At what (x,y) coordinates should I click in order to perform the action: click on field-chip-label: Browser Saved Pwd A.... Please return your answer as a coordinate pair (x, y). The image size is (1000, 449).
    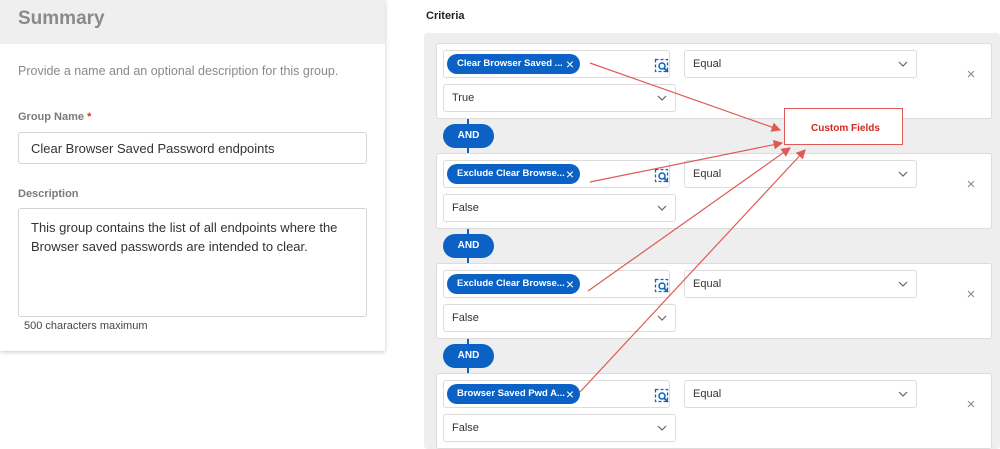
    Looking at the image, I should click on (511, 393).